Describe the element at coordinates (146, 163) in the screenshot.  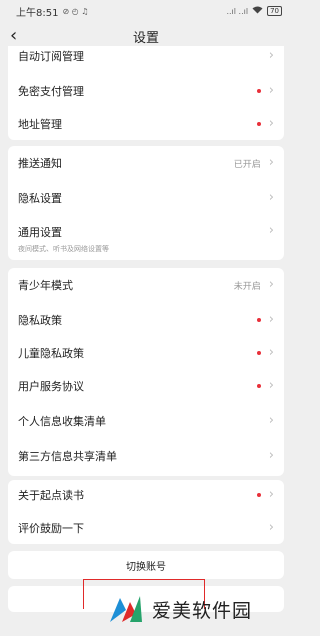
I see `row-push-notification: 推送通知 已开启 ›` at that location.